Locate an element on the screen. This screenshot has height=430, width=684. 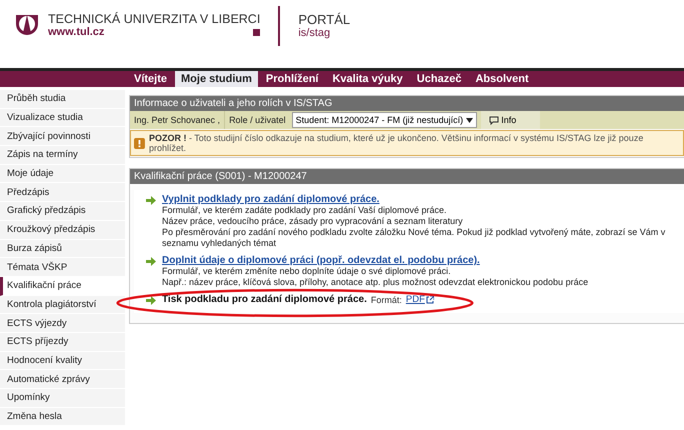
website-link: www.tul.cz is located at coordinates (76, 32).